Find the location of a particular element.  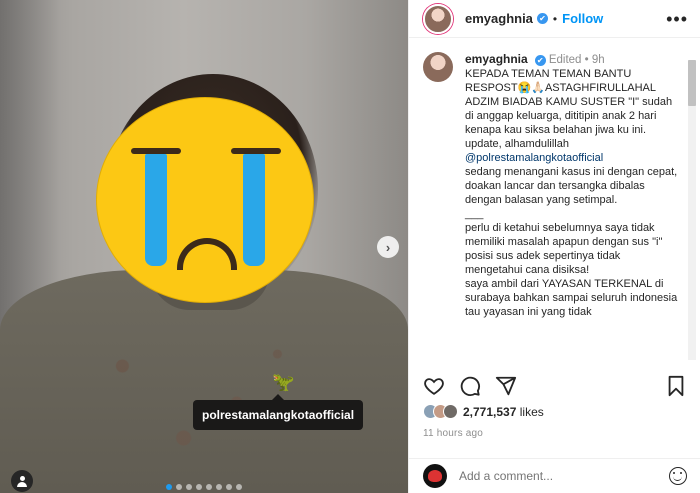

comment-button is located at coordinates (470, 386).